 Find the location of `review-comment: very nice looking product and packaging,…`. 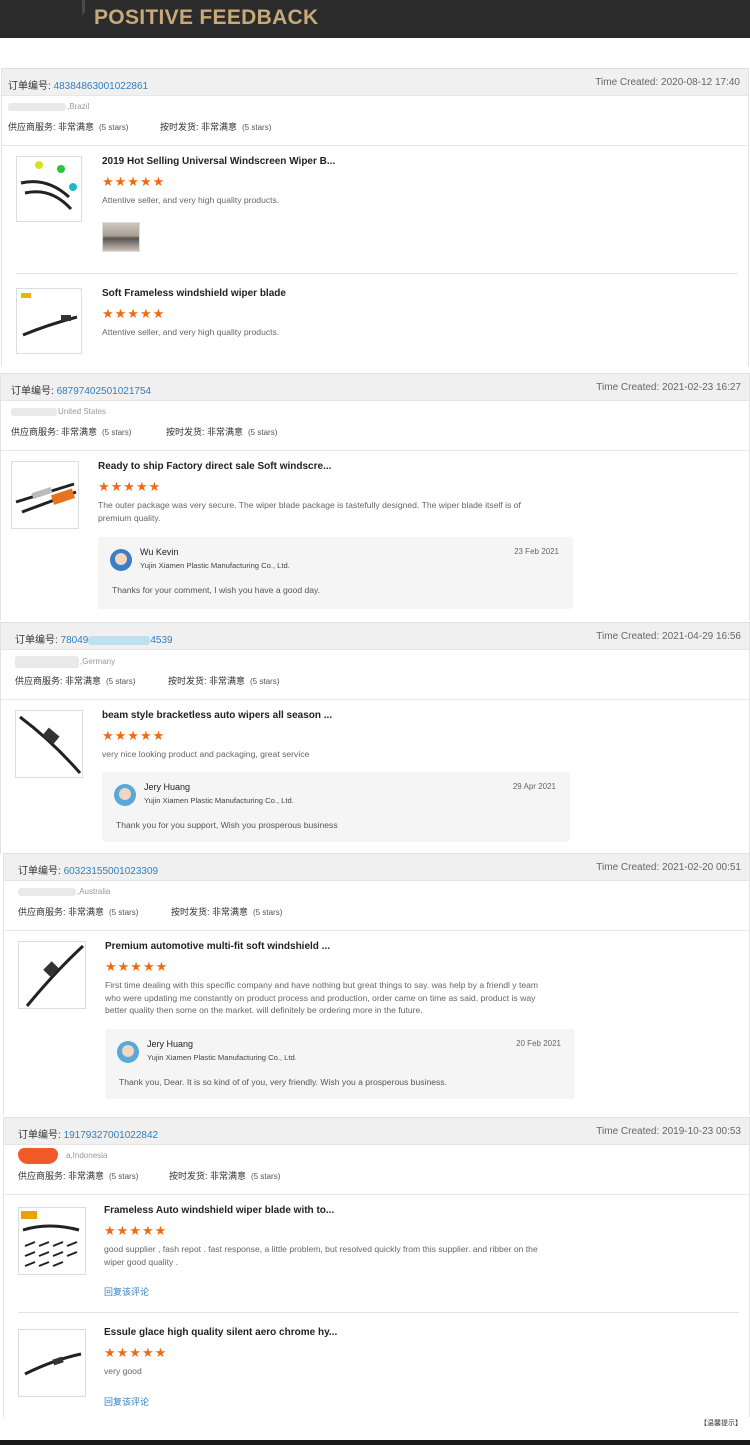

review-comment: very nice looking product and packaging,… is located at coordinates (206, 754).